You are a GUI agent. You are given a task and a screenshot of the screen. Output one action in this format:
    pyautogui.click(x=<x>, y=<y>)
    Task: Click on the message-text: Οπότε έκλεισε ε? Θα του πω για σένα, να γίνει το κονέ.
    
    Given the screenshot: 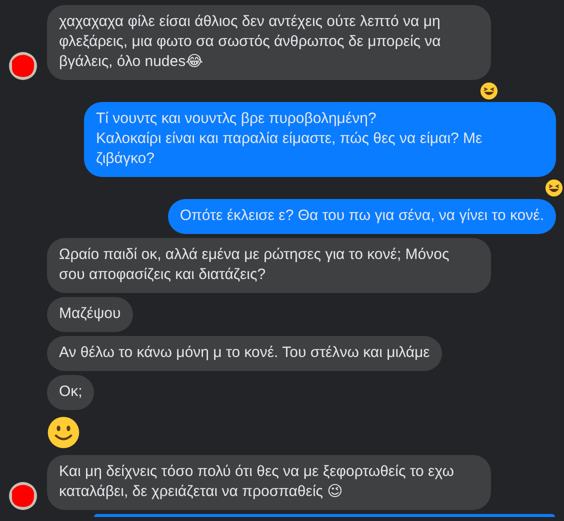 What is the action you would take?
    pyautogui.click(x=362, y=215)
    